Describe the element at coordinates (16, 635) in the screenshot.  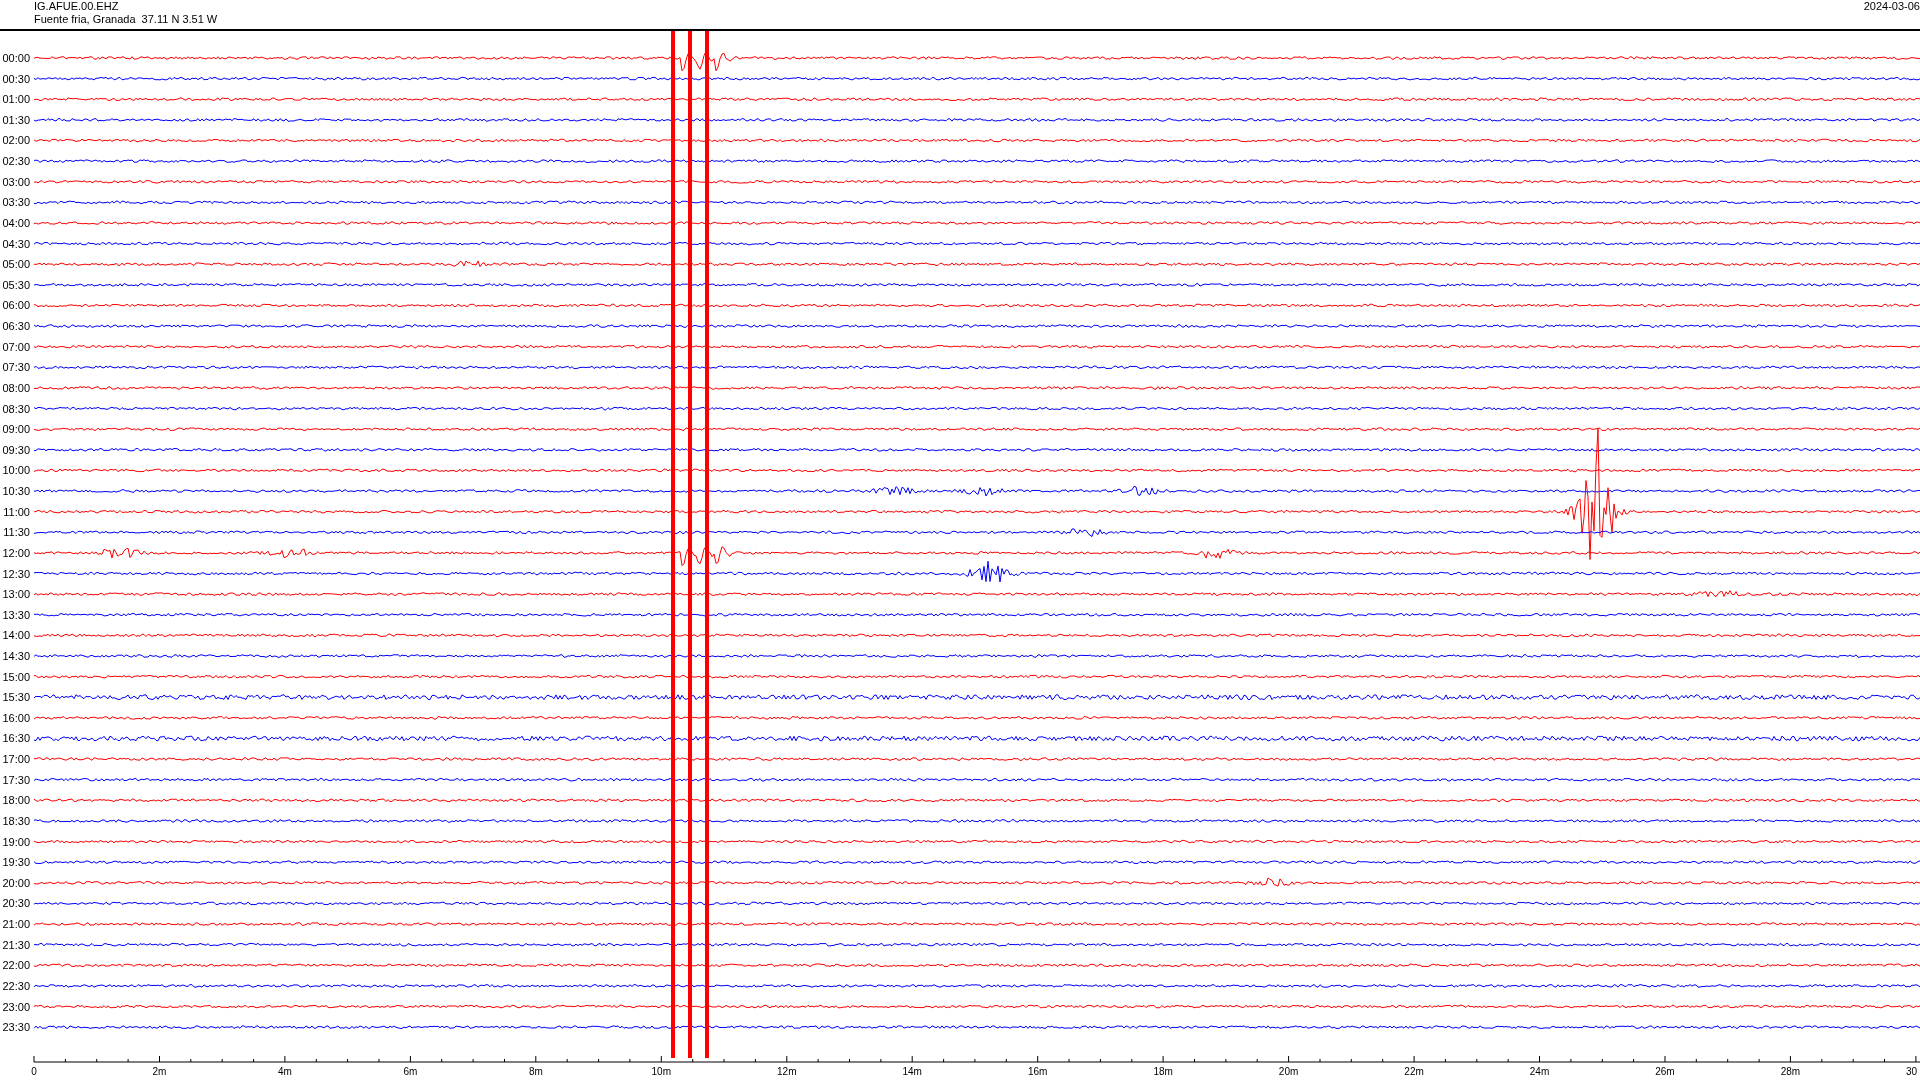
I see `time-label: 14:00` at that location.